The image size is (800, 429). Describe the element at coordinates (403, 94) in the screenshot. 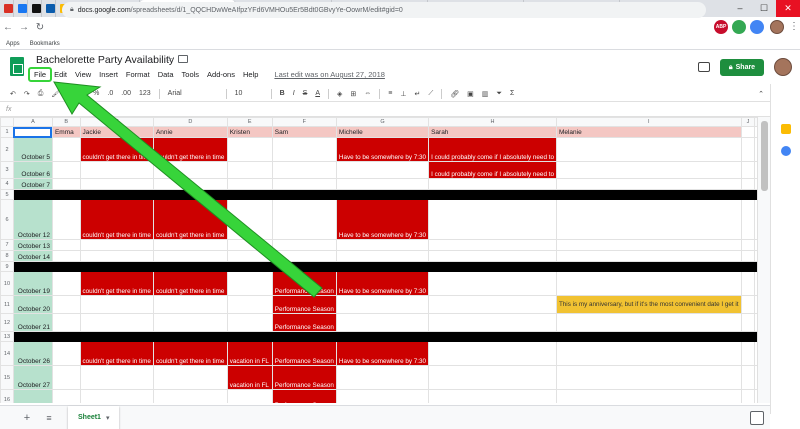

I see `vertical-align-icon: ⊥` at that location.